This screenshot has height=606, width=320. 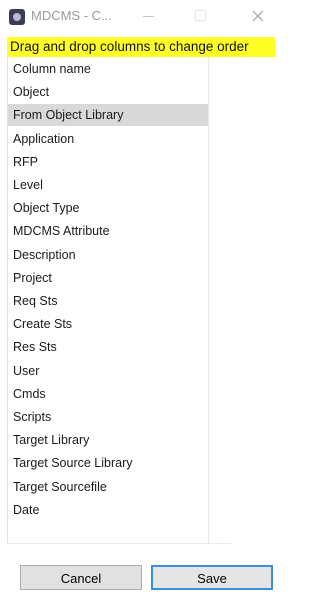 What do you see at coordinates (108, 510) in the screenshot?
I see `list-item: Date` at bounding box center [108, 510].